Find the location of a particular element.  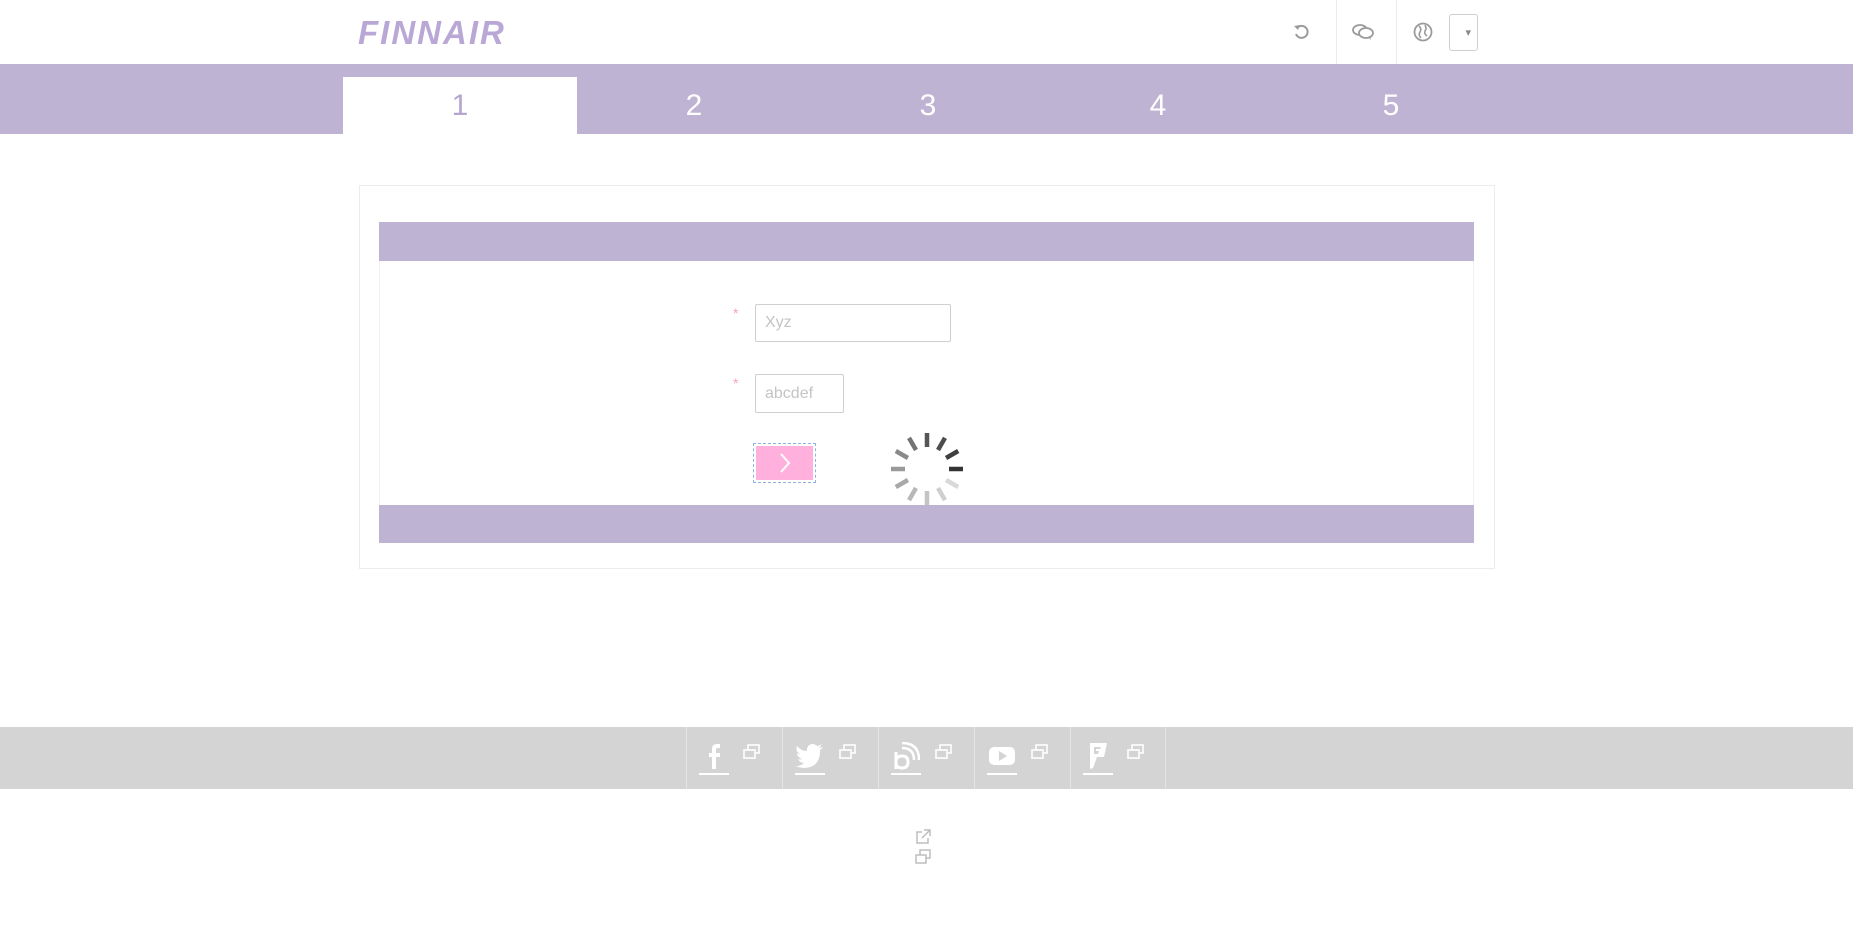

youtube-icon is located at coordinates (1002, 756).